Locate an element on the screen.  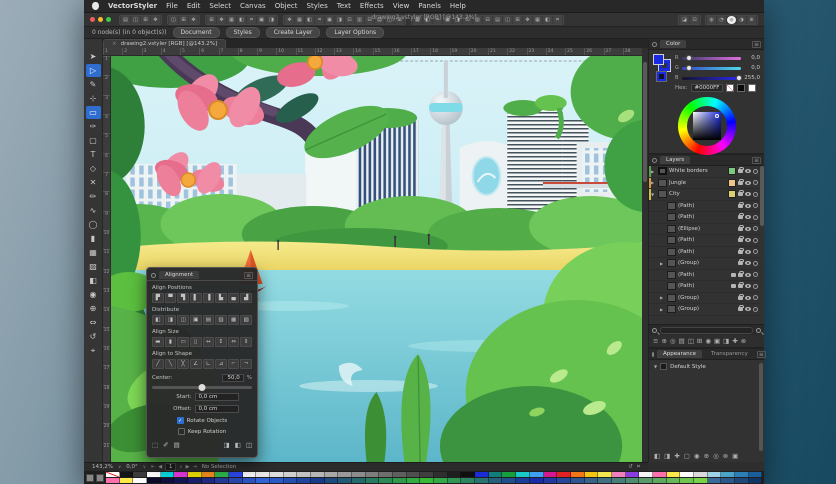
layers-search-input is located at coordinates (706, 330).